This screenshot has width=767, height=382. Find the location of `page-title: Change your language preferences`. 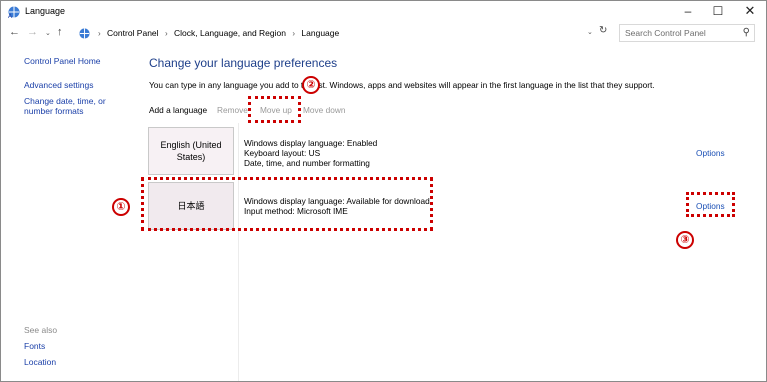

page-title: Change your language preferences is located at coordinates (243, 63).